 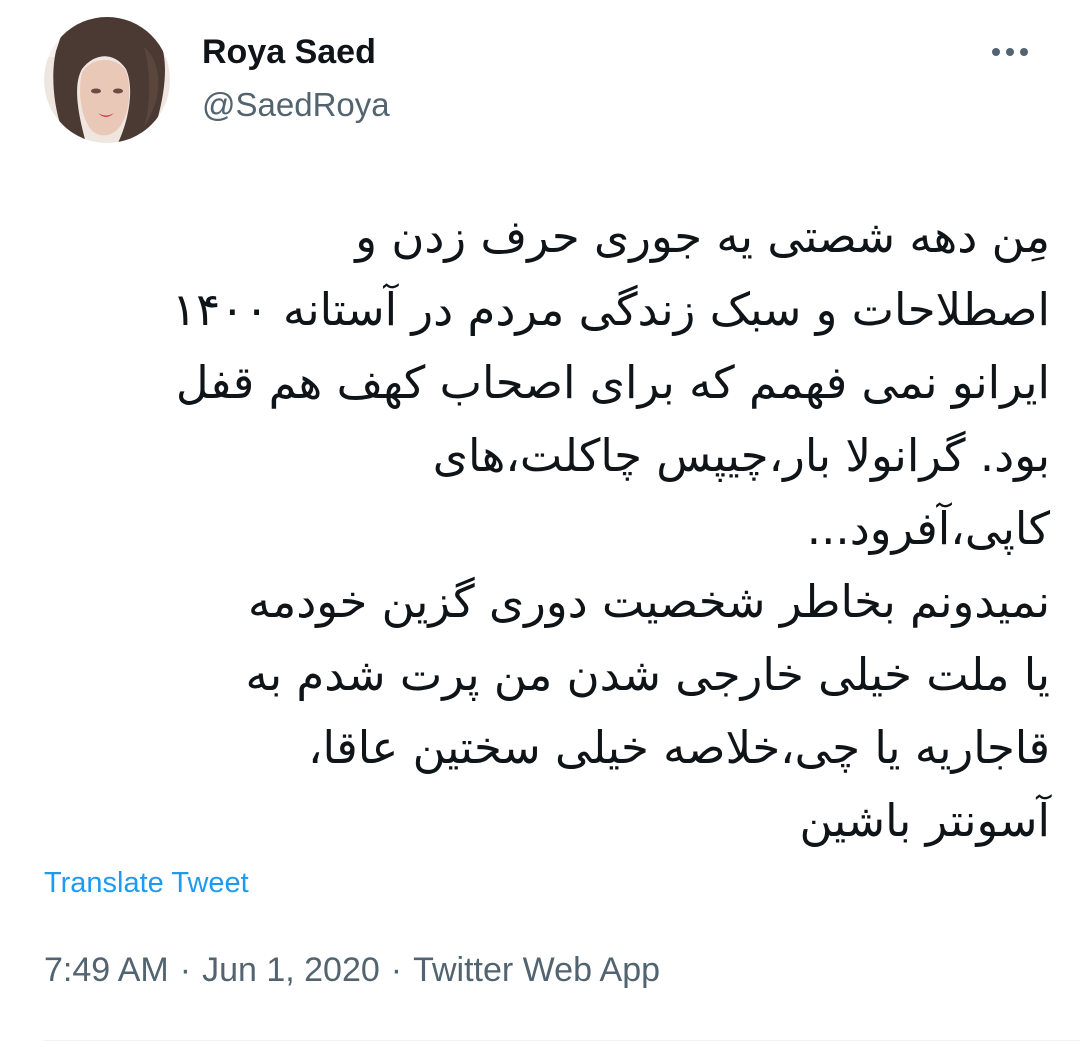 What do you see at coordinates (612, 382) in the screenshot?
I see `tweet-text-line: ایرانو نمی فهمم که برای اصحاب کهف هم قفل` at bounding box center [612, 382].